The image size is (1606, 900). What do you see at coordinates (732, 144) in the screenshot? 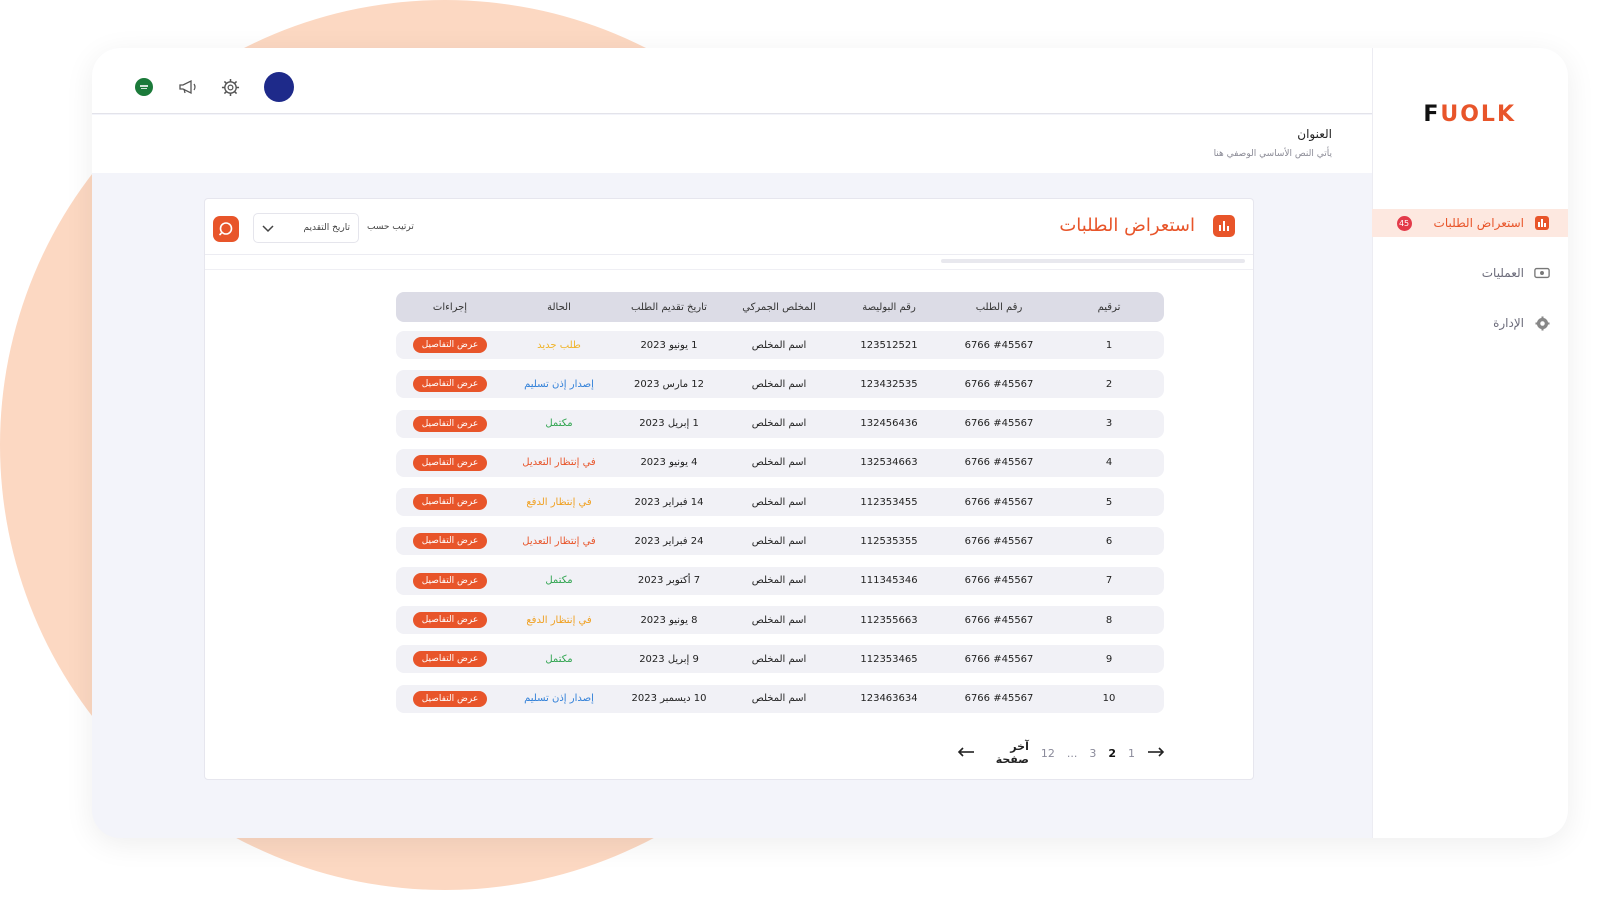
I see `page-header: العنوان يأتي النص الأساسي الوصفي هنا` at bounding box center [732, 144].